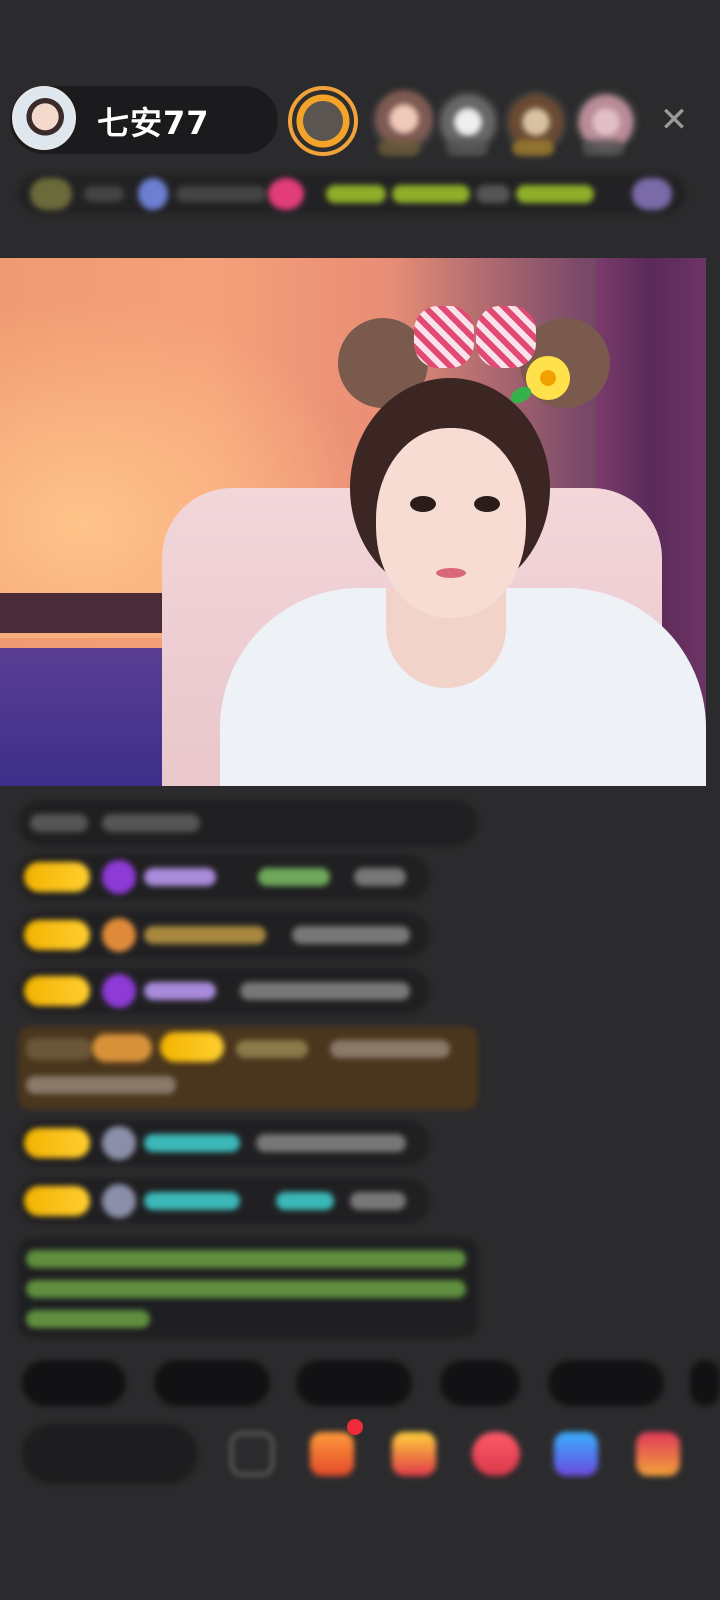  I want to click on flower-sticker, so click(548, 378).